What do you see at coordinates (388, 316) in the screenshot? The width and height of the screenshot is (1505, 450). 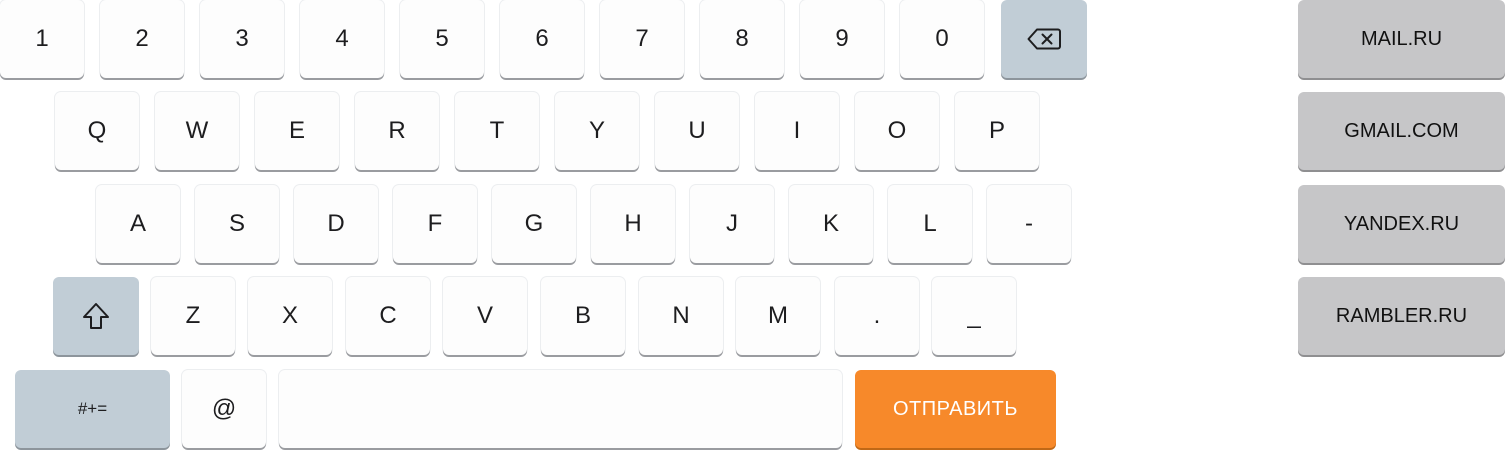 I see `key-c: C` at bounding box center [388, 316].